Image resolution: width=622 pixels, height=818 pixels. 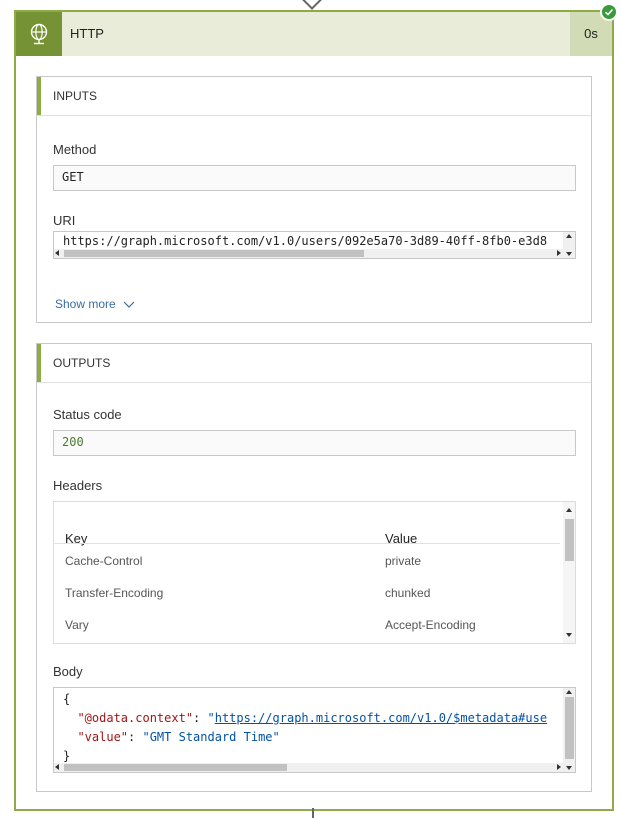 I want to click on header-value: Accept-Encoding, so click(x=430, y=625).